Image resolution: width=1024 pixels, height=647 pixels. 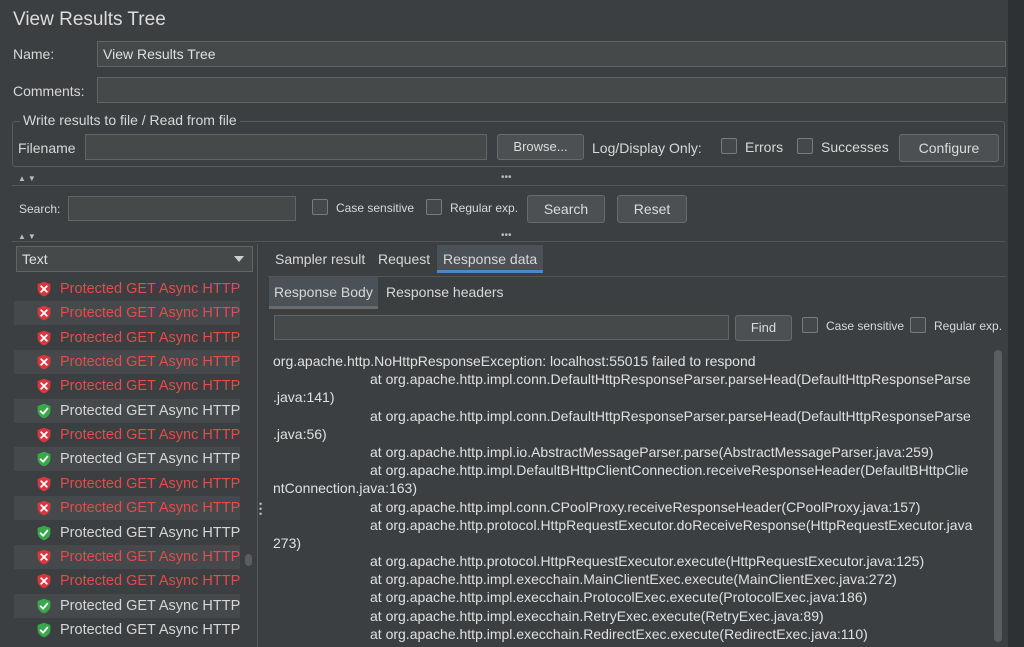 I want to click on page-title: View Results Tree, so click(x=89, y=19).